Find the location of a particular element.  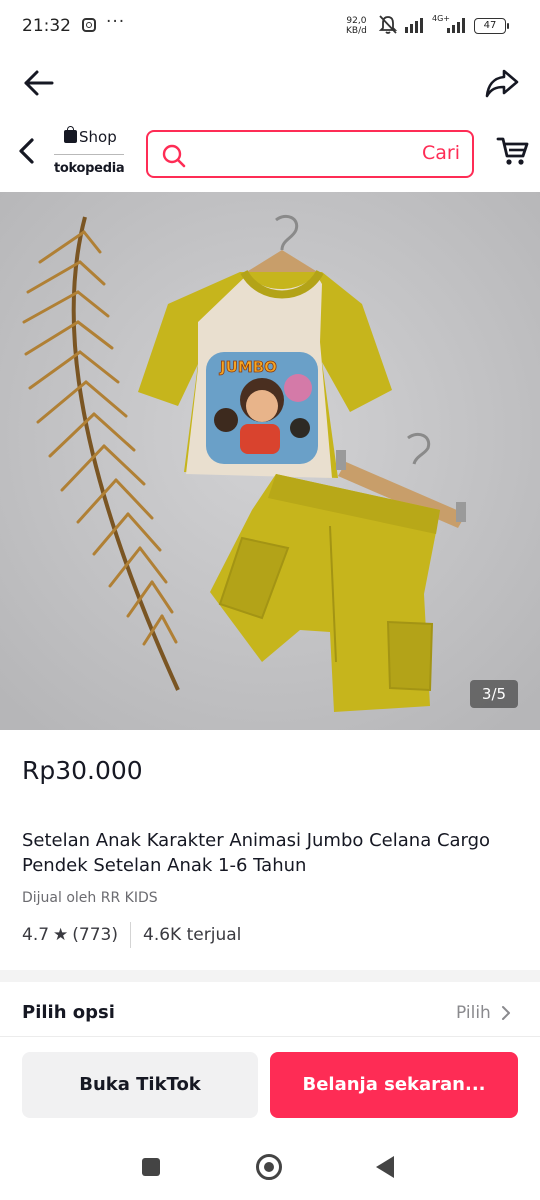

section-divider is located at coordinates (270, 976).